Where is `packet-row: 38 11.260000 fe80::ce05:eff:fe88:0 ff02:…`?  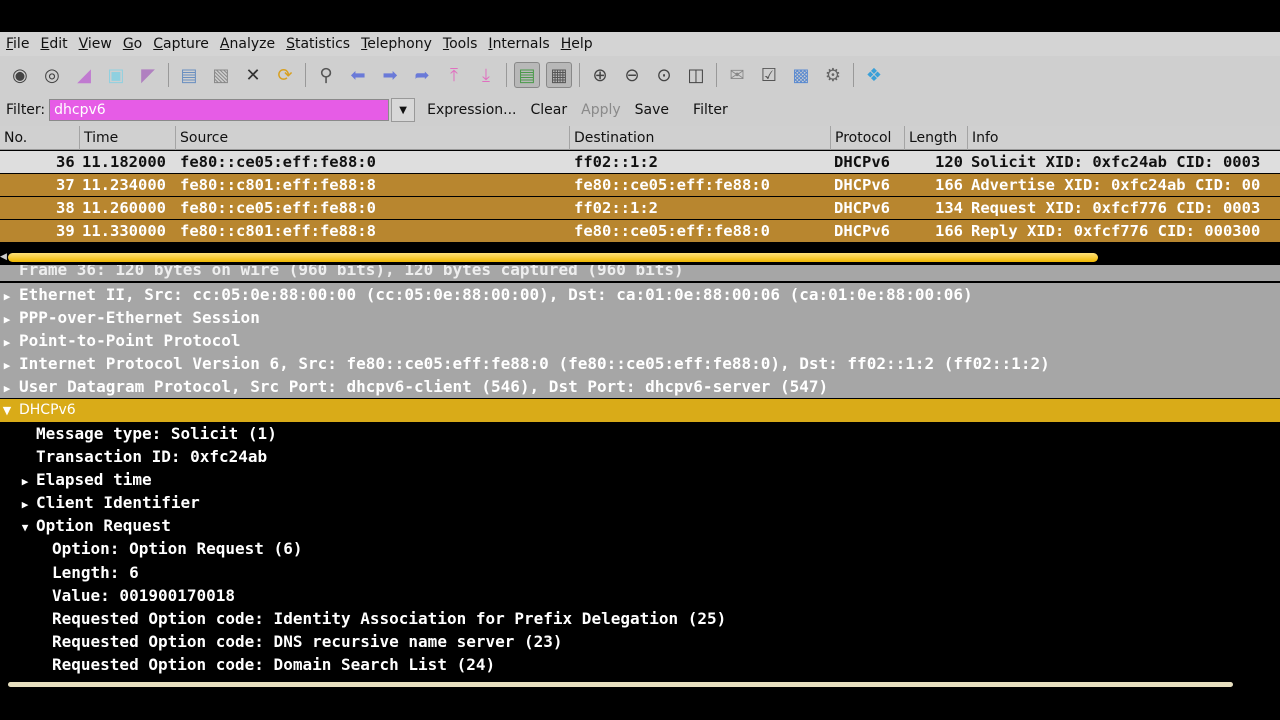 packet-row: 38 11.260000 fe80::ce05:eff:fe88:0 ff02:… is located at coordinates (640, 208).